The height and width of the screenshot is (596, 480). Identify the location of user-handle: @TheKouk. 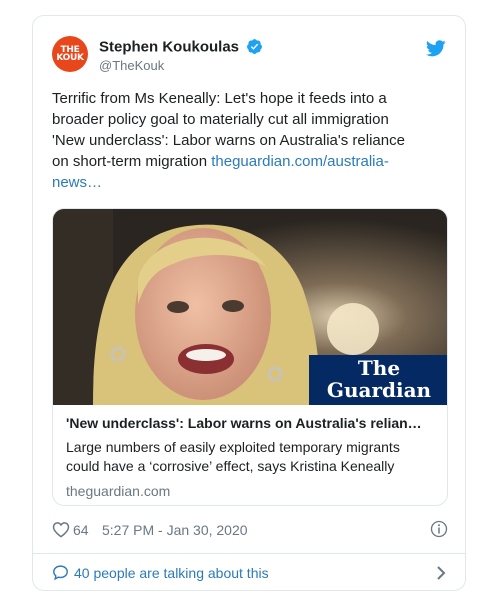
(131, 65).